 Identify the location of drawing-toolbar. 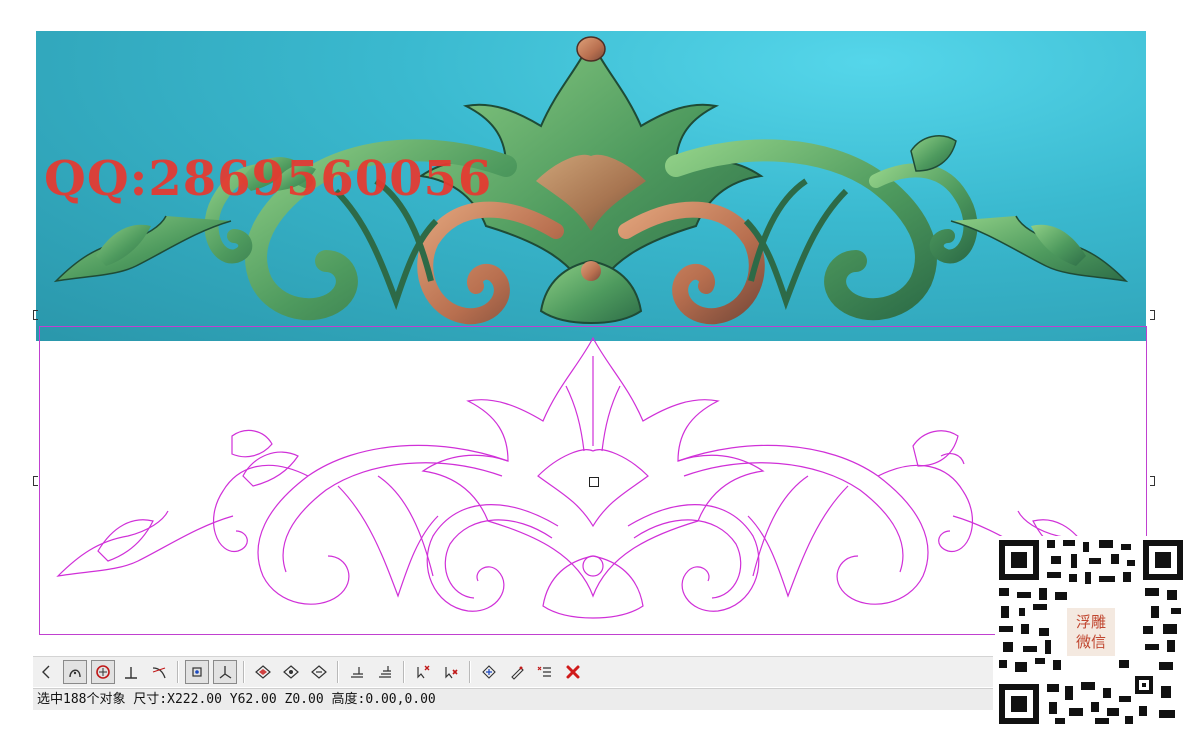
(513, 671).